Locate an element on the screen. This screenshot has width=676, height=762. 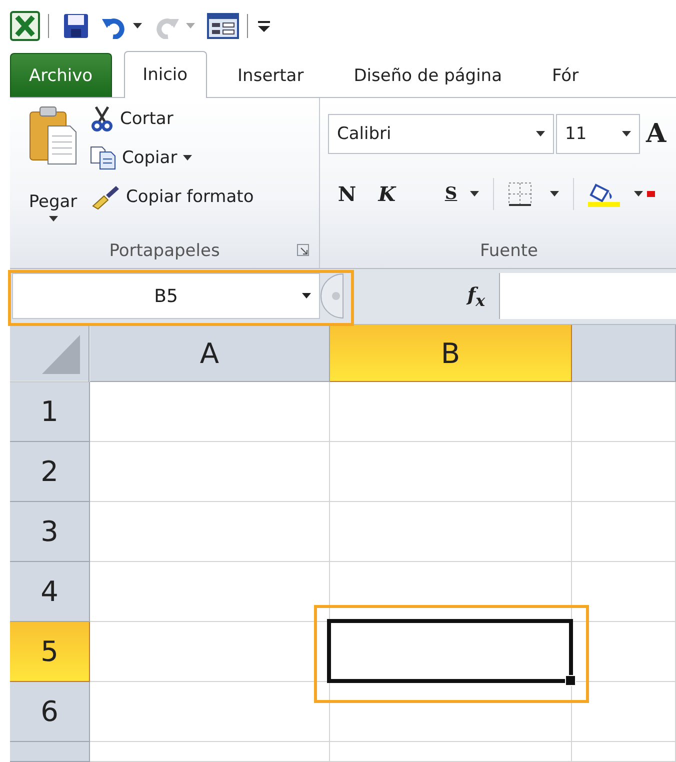
scissors-icon is located at coordinates (102, 119).